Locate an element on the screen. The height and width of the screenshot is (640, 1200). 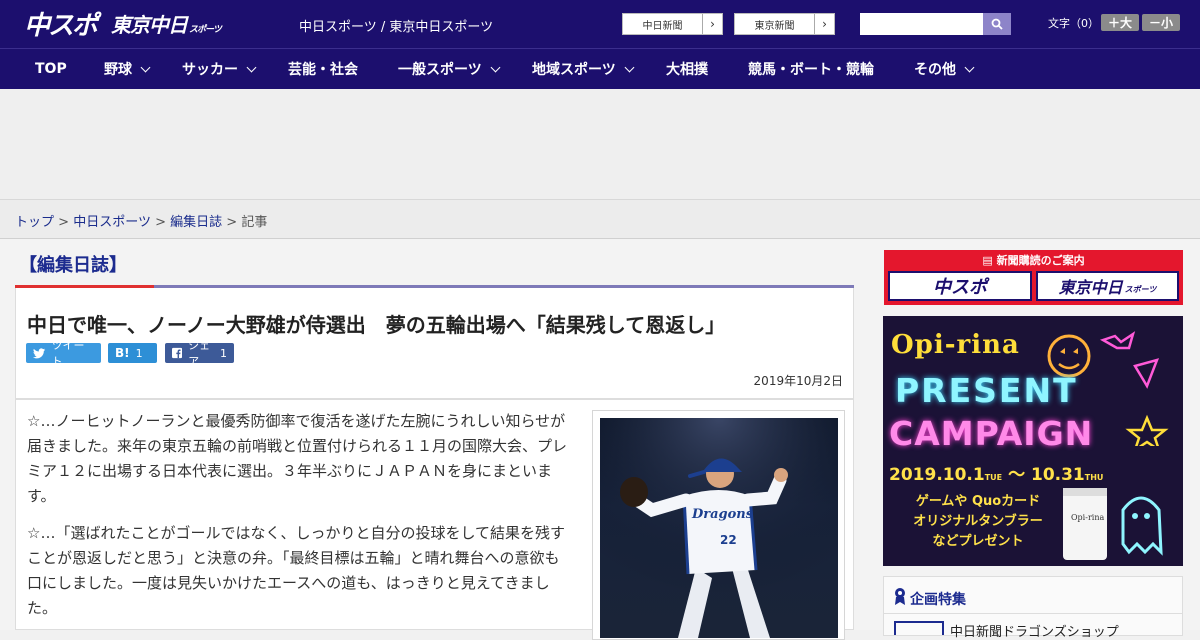
nav-item-racing: 競馬・ボート・競輪 is located at coordinates (811, 69).